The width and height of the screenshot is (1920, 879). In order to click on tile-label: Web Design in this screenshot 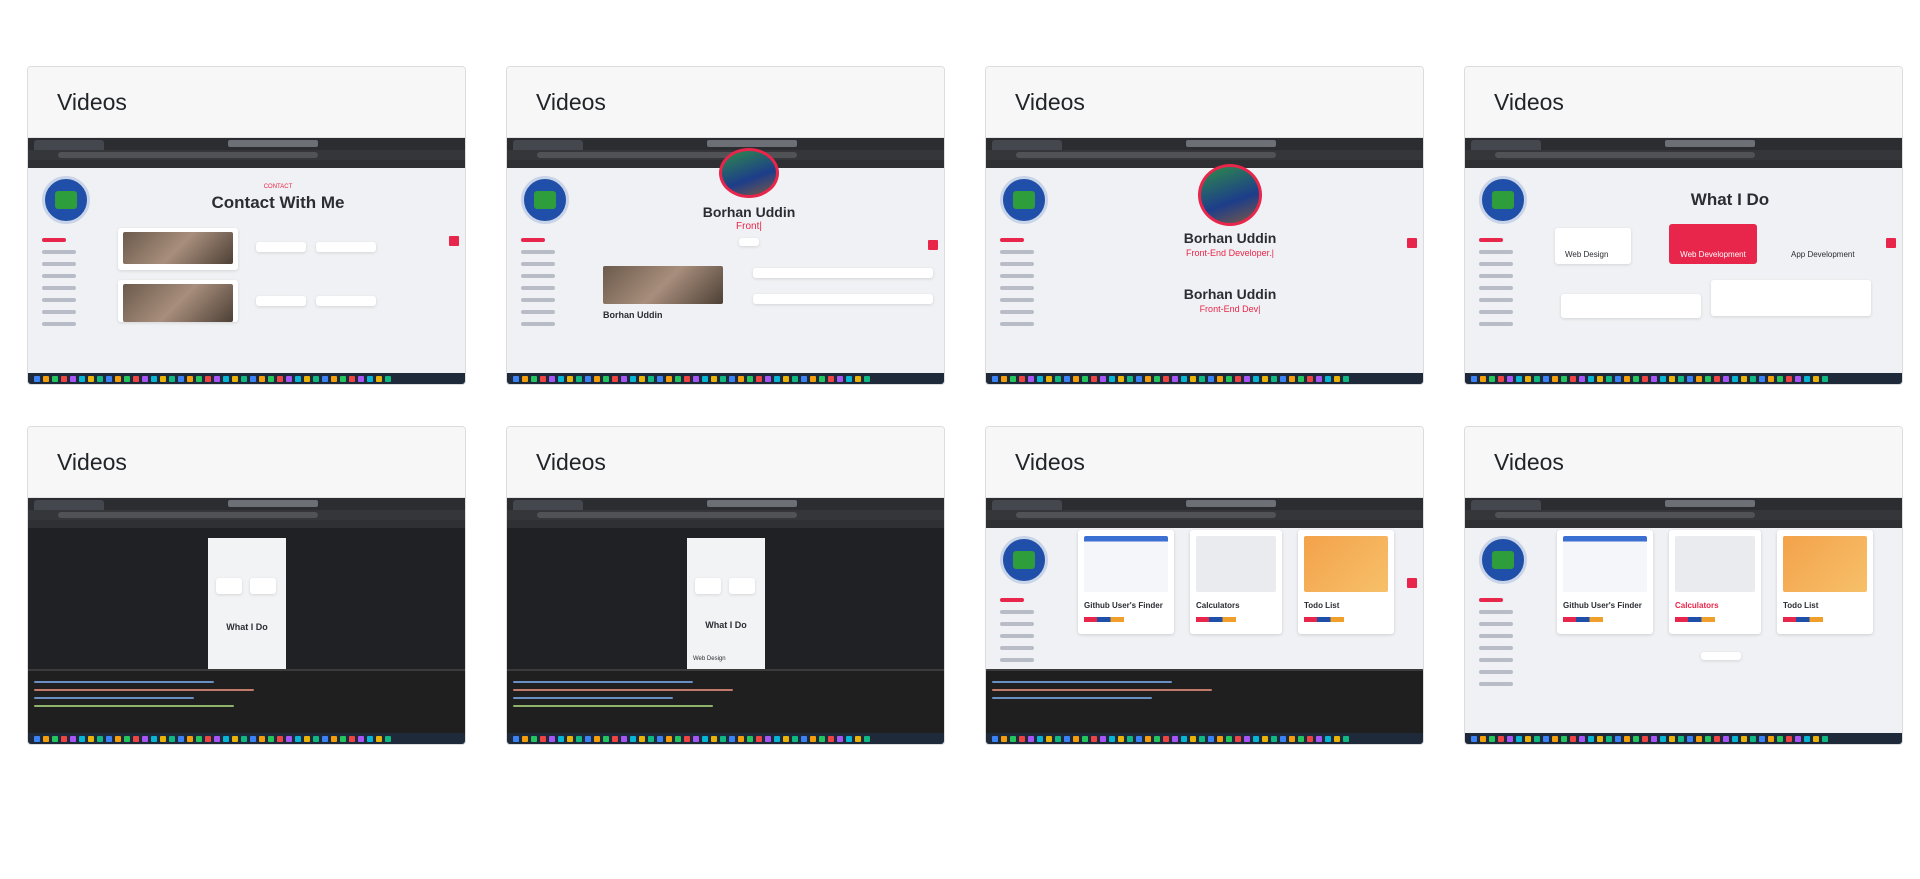, I will do `click(709, 659)`.